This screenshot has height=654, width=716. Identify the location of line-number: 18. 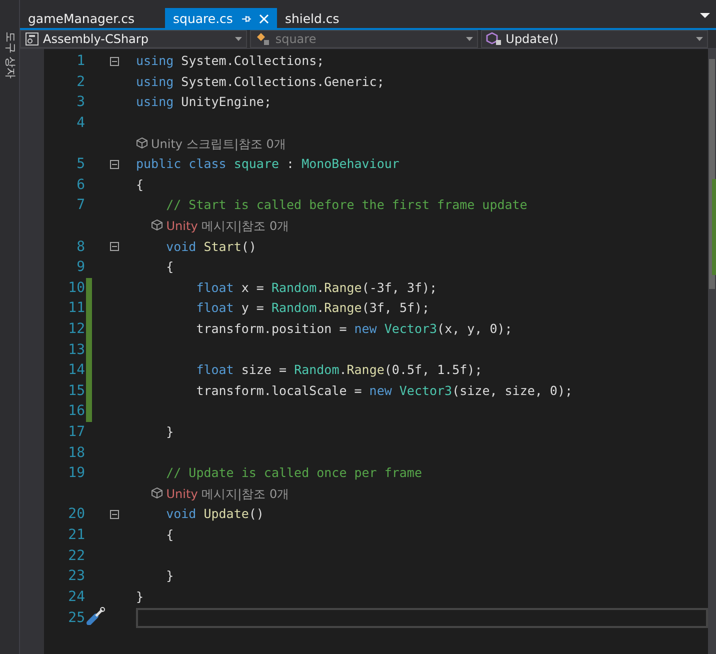
(76, 452).